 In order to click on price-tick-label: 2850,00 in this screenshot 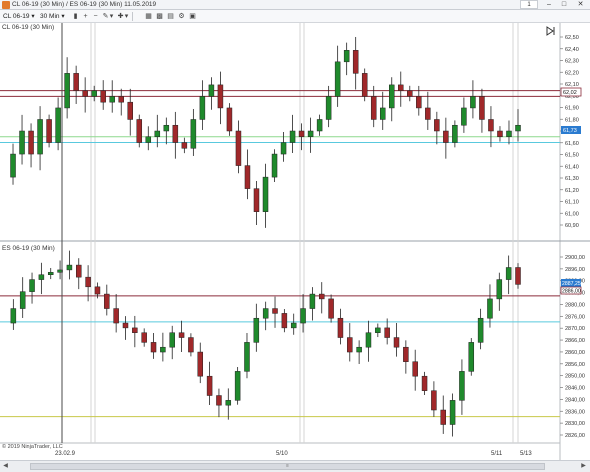, I will do `click(575, 377)`.